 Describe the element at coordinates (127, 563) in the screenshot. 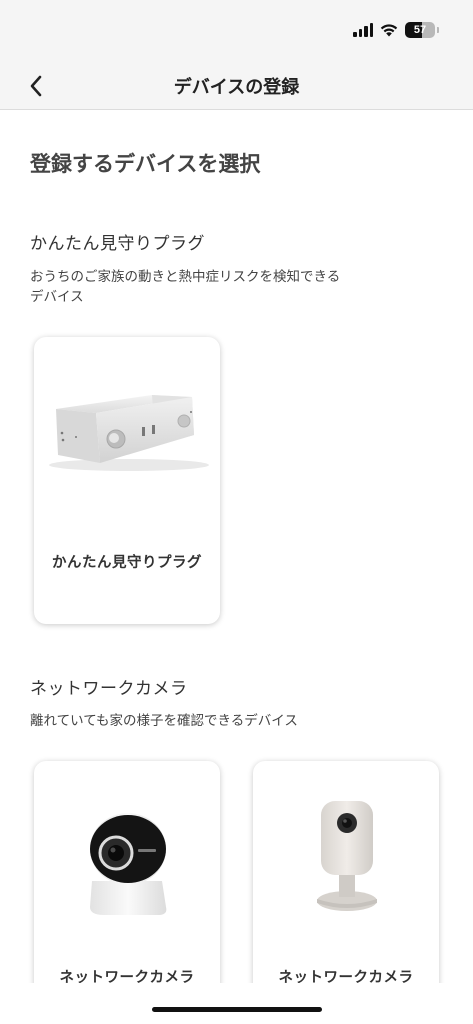

I see `device-card-label: かんたん見守りプラグ` at that location.